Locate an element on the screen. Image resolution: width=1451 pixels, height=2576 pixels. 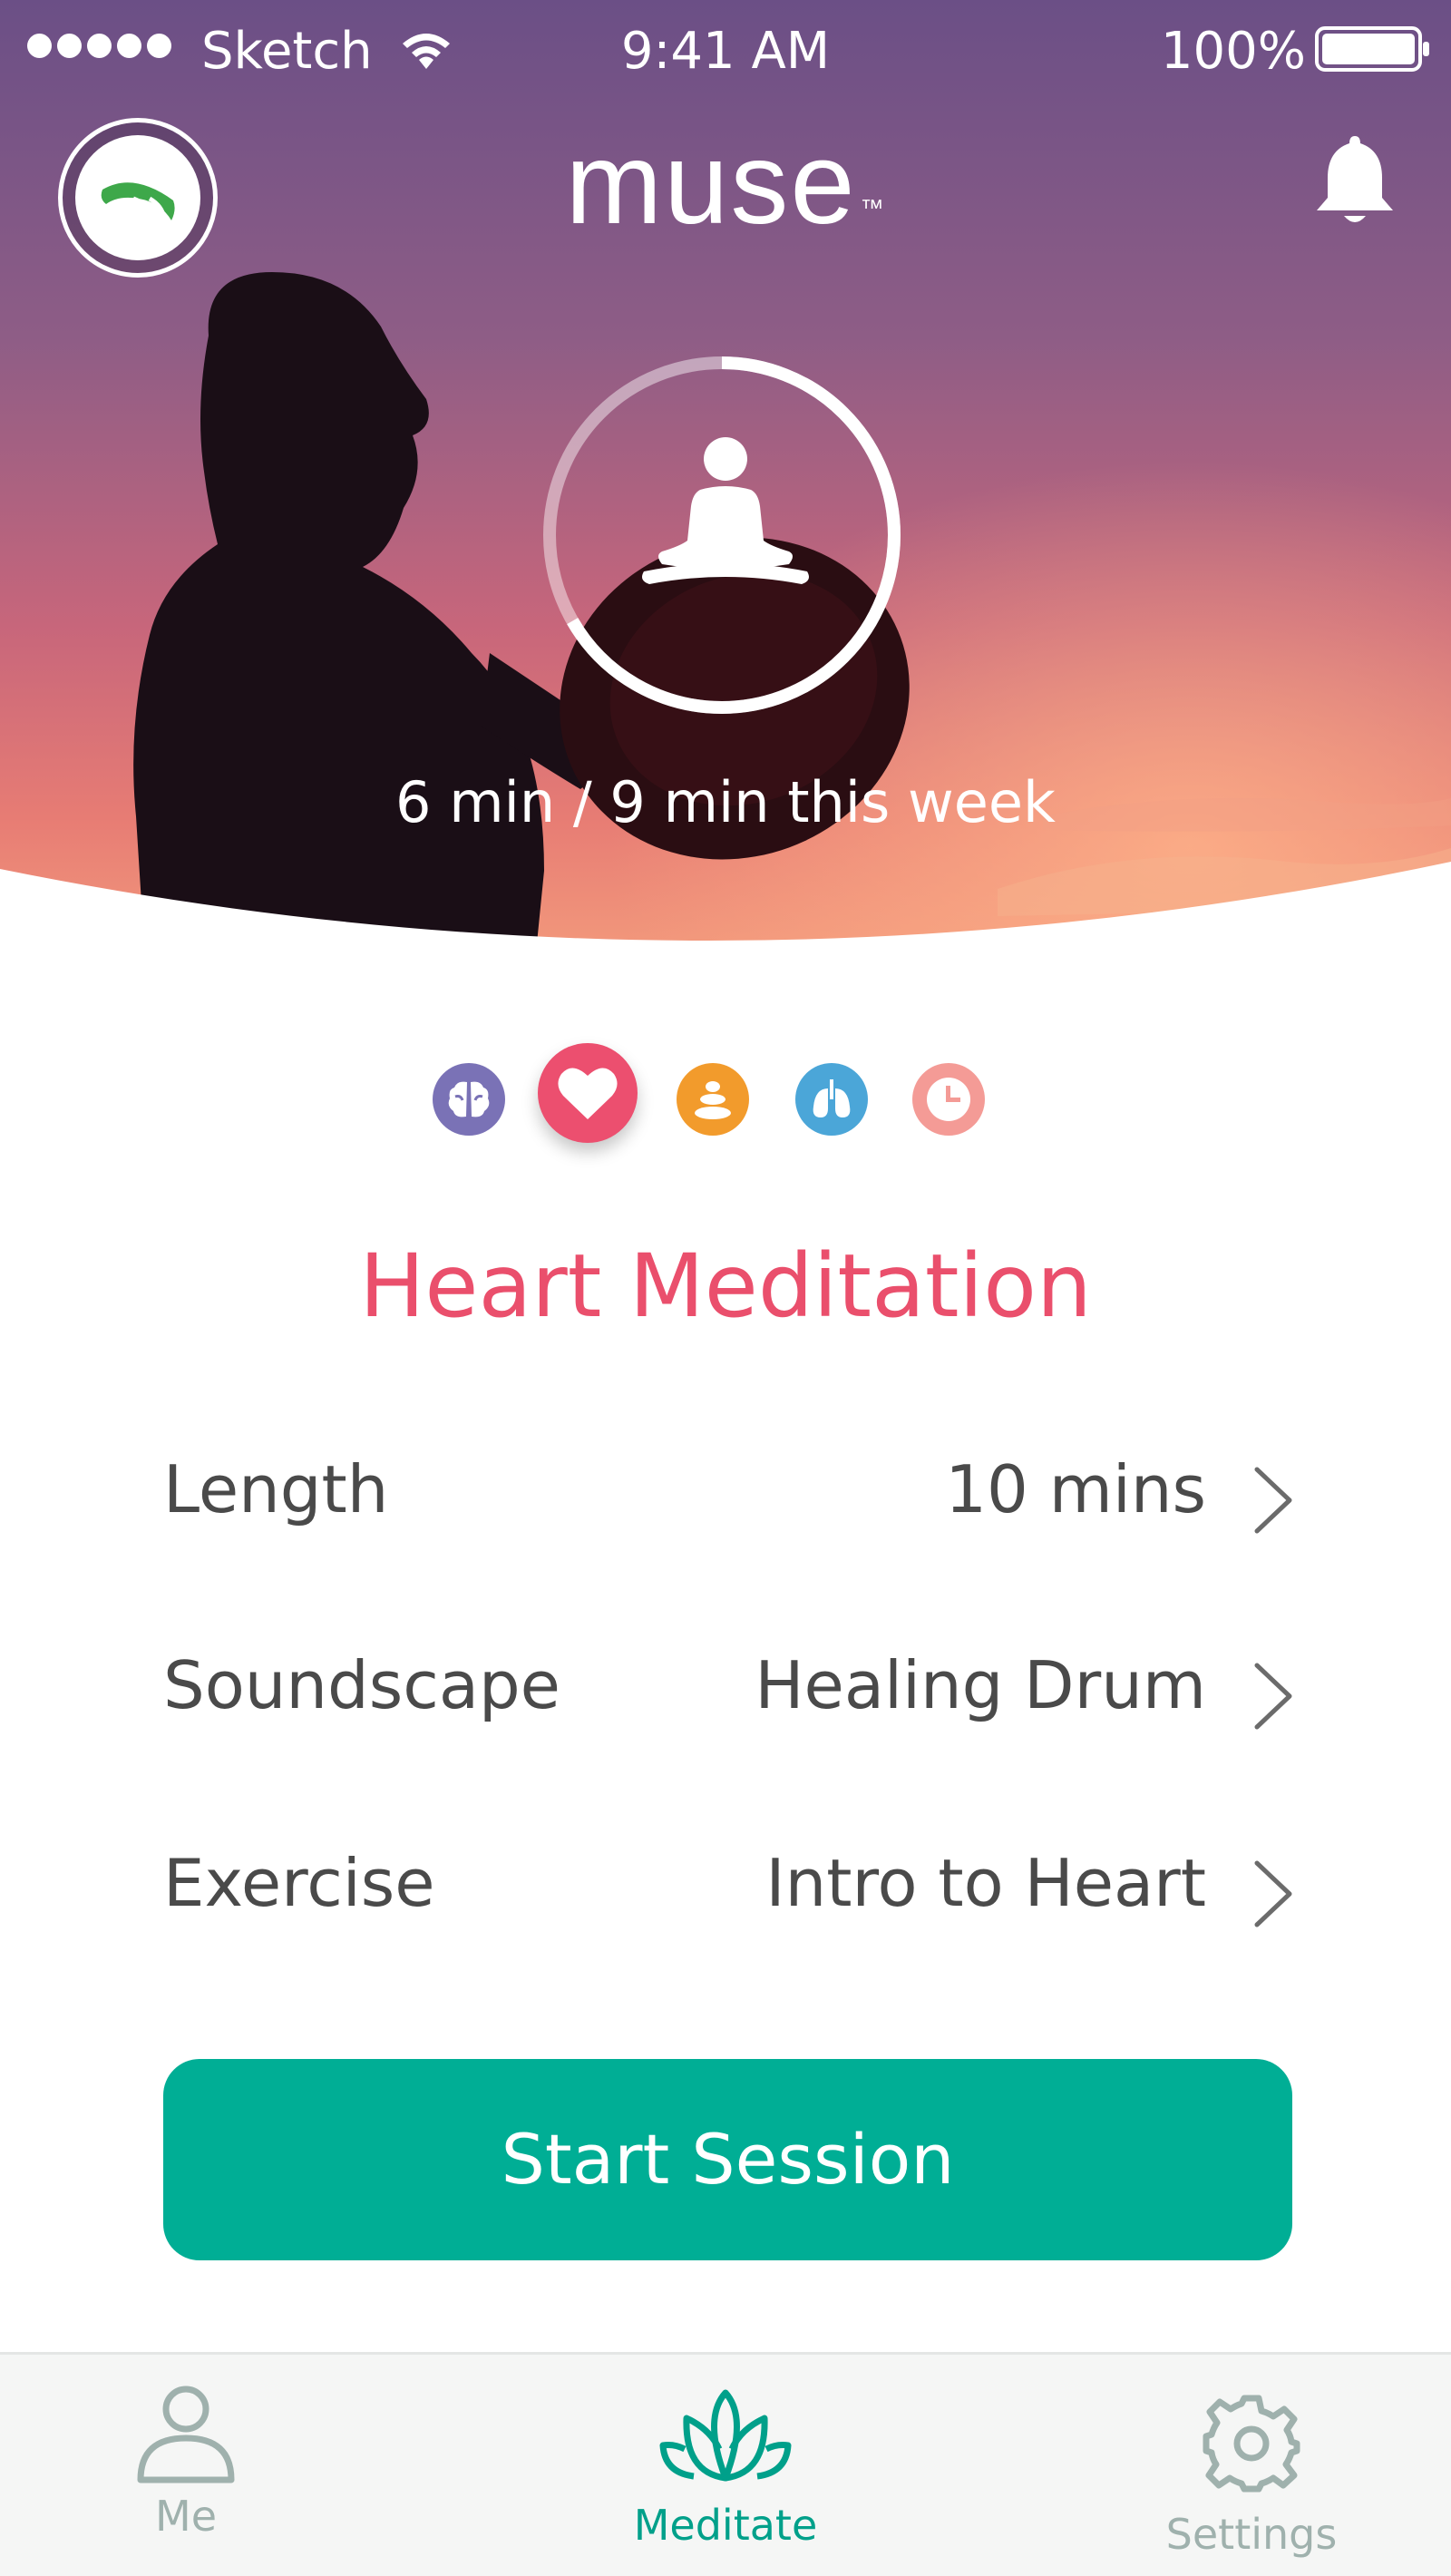
stones-icon is located at coordinates (713, 1100).